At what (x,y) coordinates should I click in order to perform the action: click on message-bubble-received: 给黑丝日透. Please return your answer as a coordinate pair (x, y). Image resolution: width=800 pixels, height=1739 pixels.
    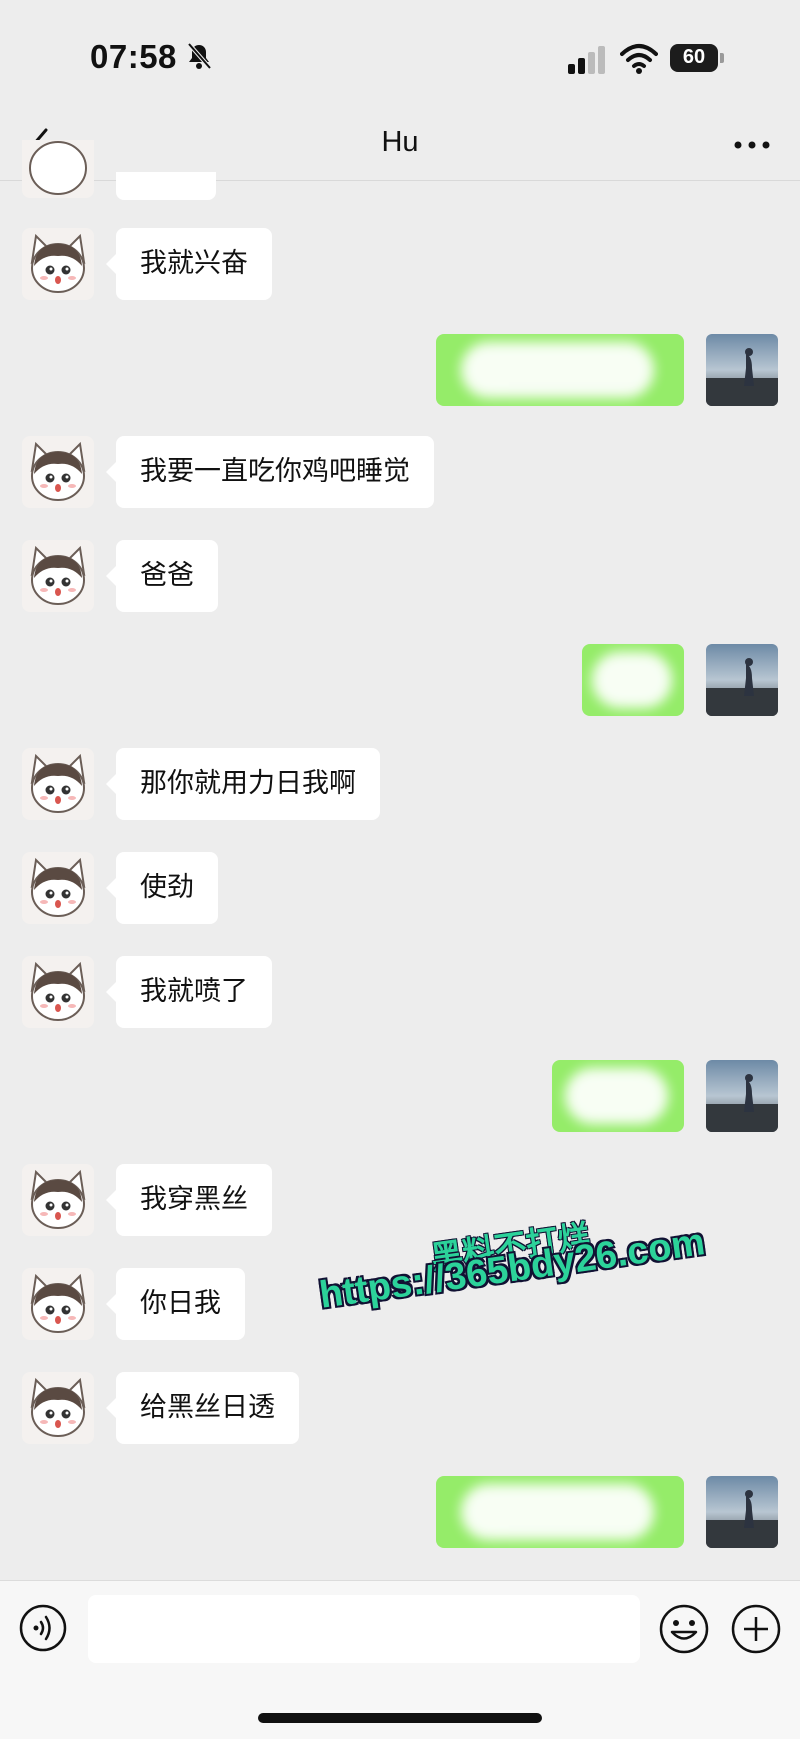
    Looking at the image, I should click on (202, 1408).